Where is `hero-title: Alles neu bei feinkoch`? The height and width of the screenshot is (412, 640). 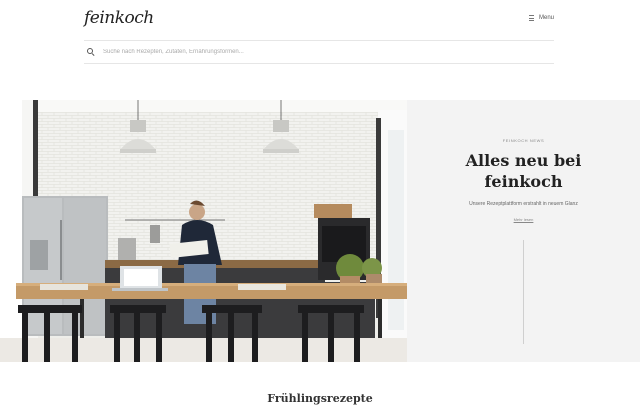
hero-title: Alles neu bei feinkoch is located at coordinates (523, 171).